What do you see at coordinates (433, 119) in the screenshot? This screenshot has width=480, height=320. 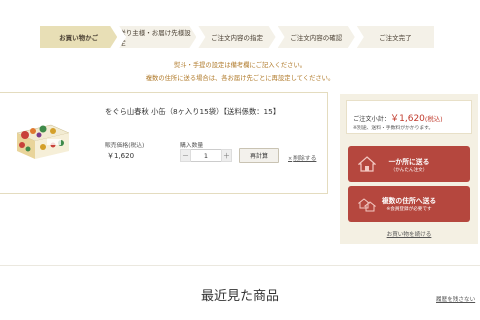 I see `subtotal-tax: (税込)` at bounding box center [433, 119].